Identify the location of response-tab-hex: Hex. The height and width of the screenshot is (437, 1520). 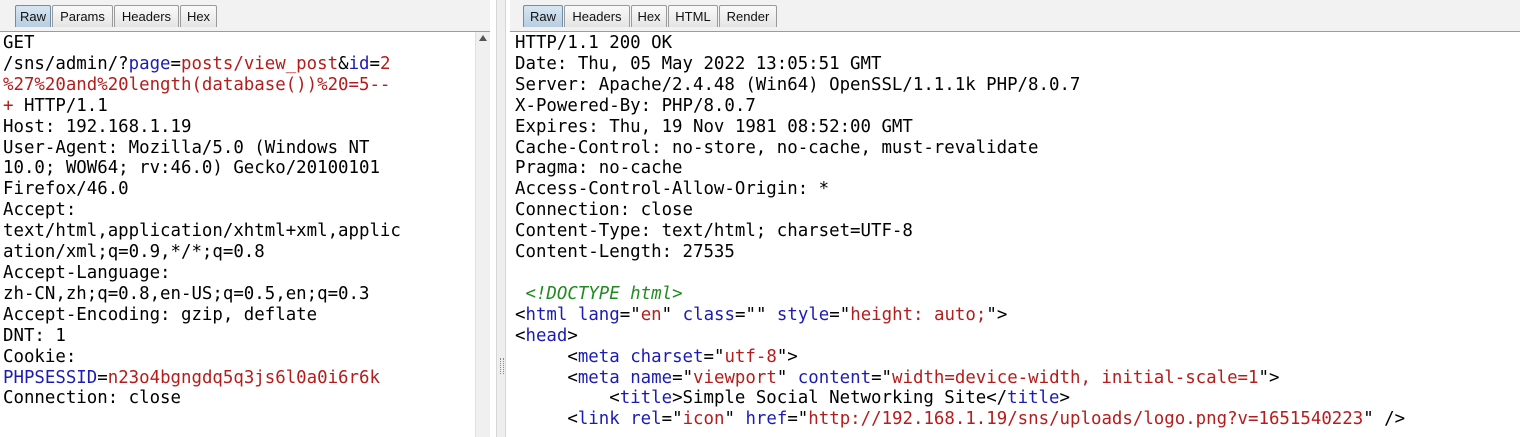
(649, 16).